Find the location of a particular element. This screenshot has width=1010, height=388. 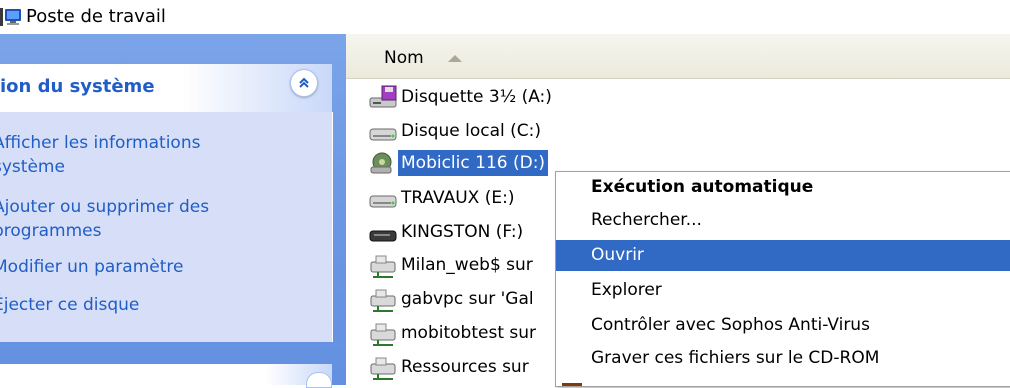

list-item-network-drive: mobitobtest sur is located at coordinates (453, 333).